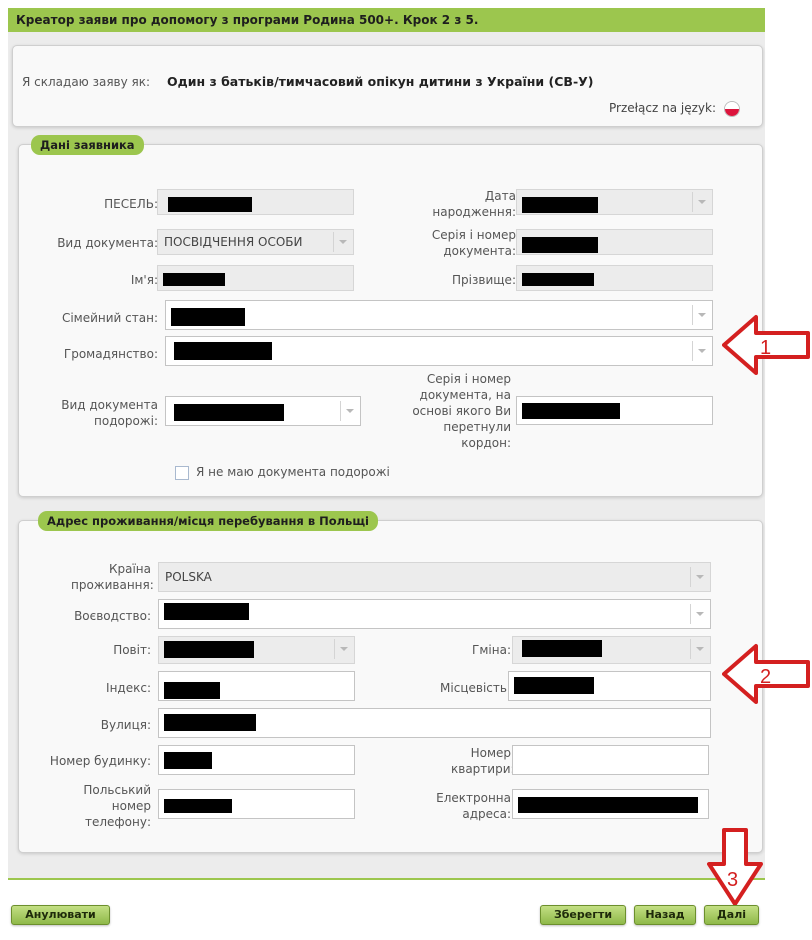 This screenshot has height=940, width=812. Describe the element at coordinates (473, 243) in the screenshot. I see `document-number-label: Серія і номер документа:` at that location.